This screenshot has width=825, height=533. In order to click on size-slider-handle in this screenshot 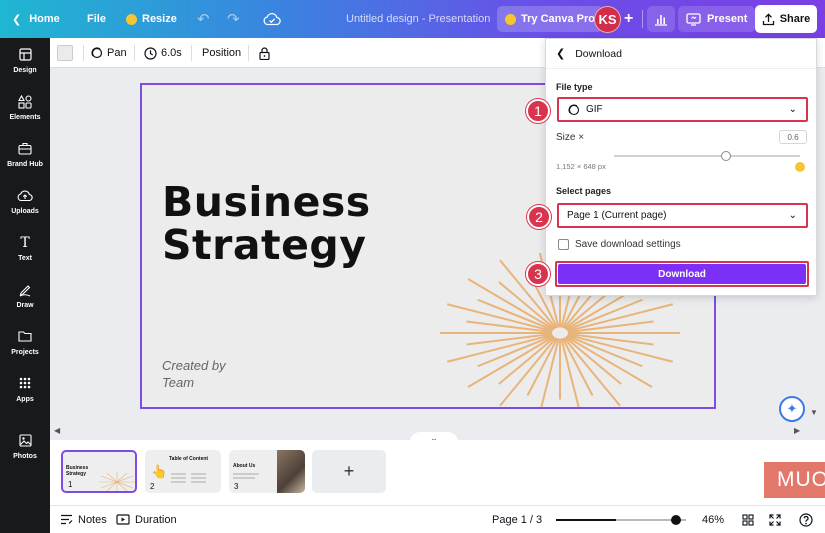, I will do `click(725, 156)`.